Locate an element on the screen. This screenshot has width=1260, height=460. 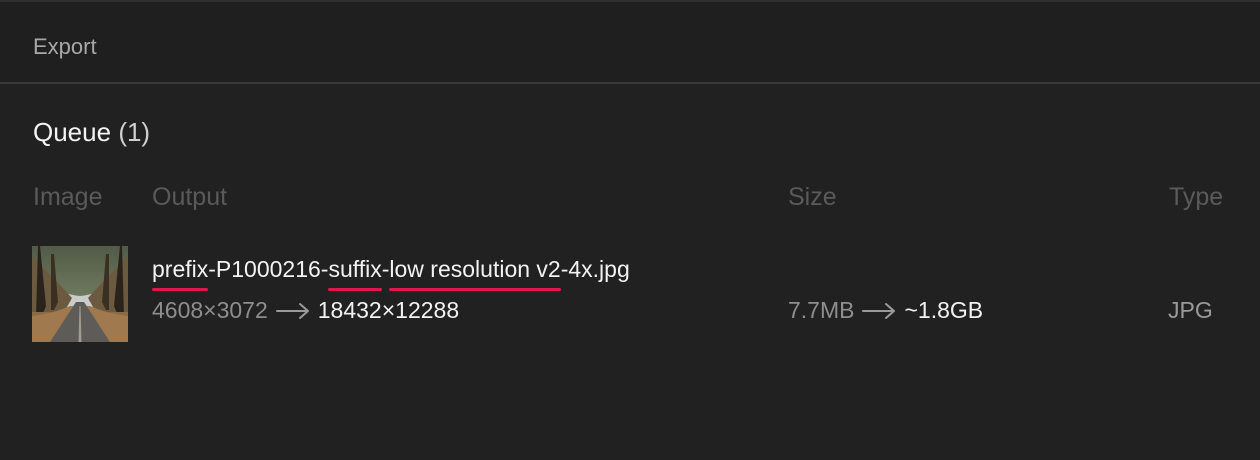
size-info: 7.7MB ~1.8GB is located at coordinates (885, 310).